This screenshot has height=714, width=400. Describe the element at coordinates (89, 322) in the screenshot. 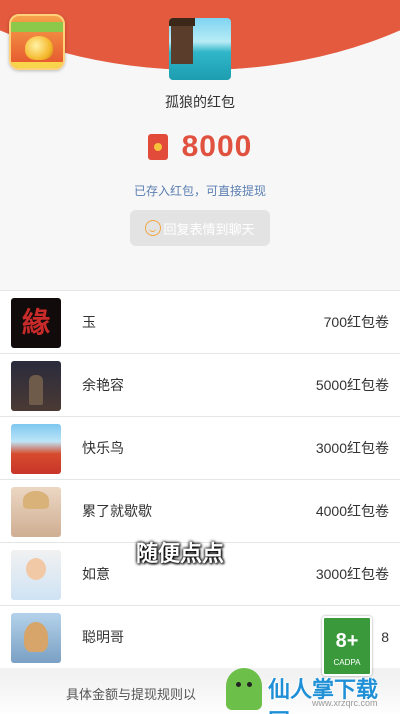

I see `recipient-name: 玉` at that location.